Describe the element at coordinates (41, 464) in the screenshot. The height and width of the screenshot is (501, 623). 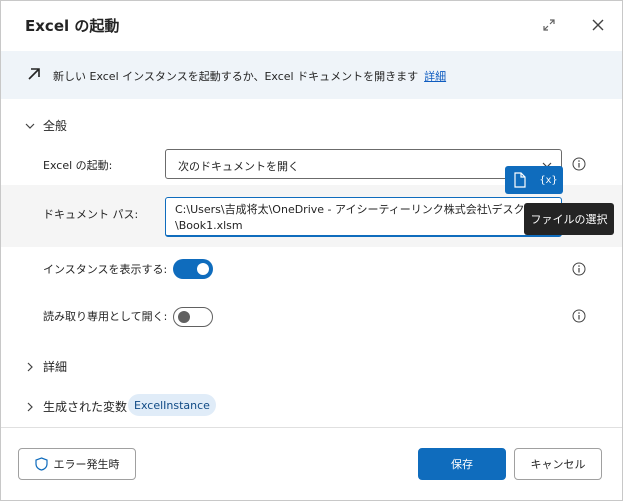
I see `shield-icon` at that location.